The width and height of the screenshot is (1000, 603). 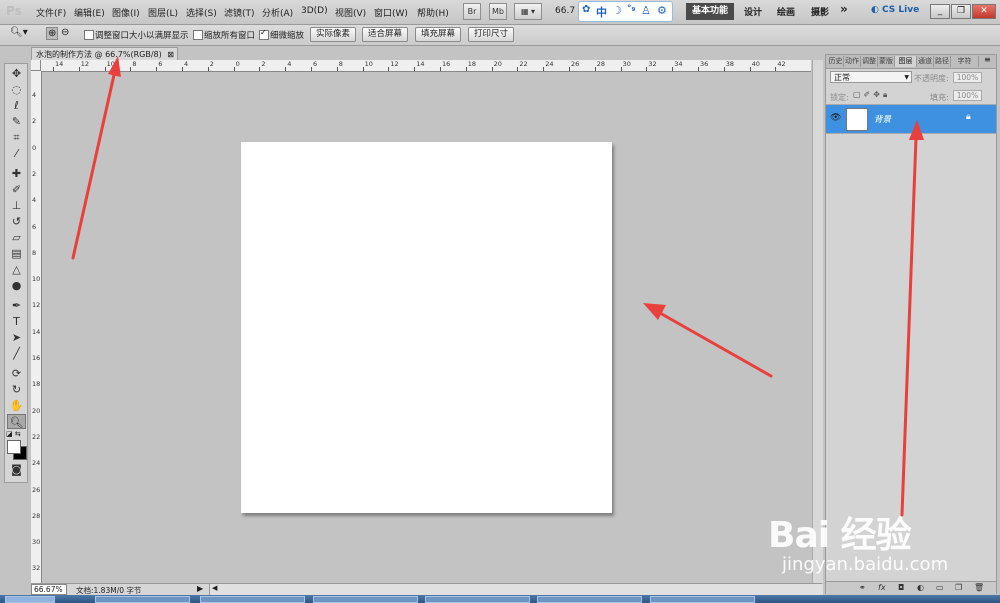 I want to click on path-select-tool-icon: ➤, so click(x=16, y=337).